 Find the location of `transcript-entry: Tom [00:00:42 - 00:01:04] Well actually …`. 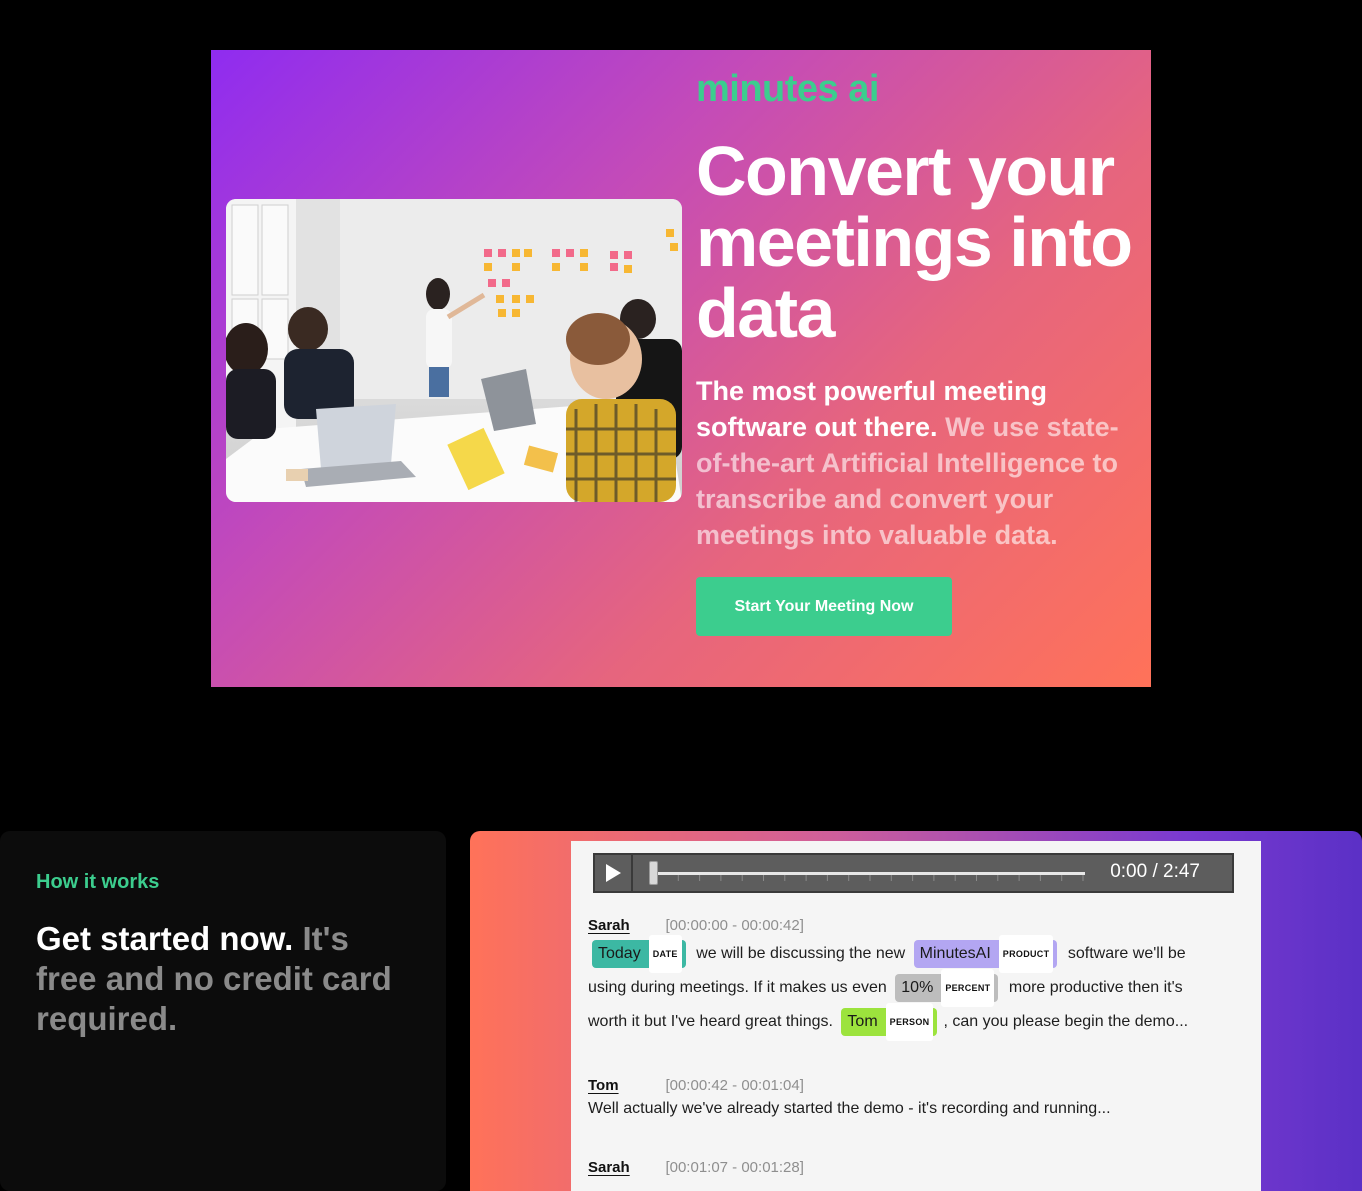

transcript-entry: Tom [00:00:42 - 00:01:04] Well actually … is located at coordinates (849, 1099).